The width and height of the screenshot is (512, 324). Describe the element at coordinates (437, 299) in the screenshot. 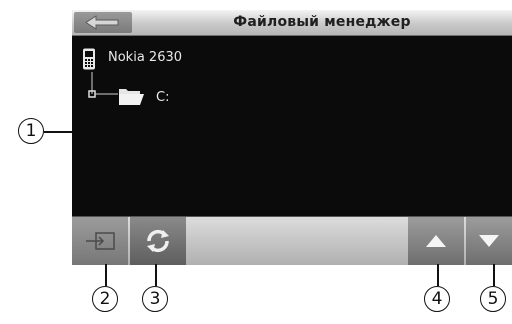

I see `callout-4: 4` at that location.